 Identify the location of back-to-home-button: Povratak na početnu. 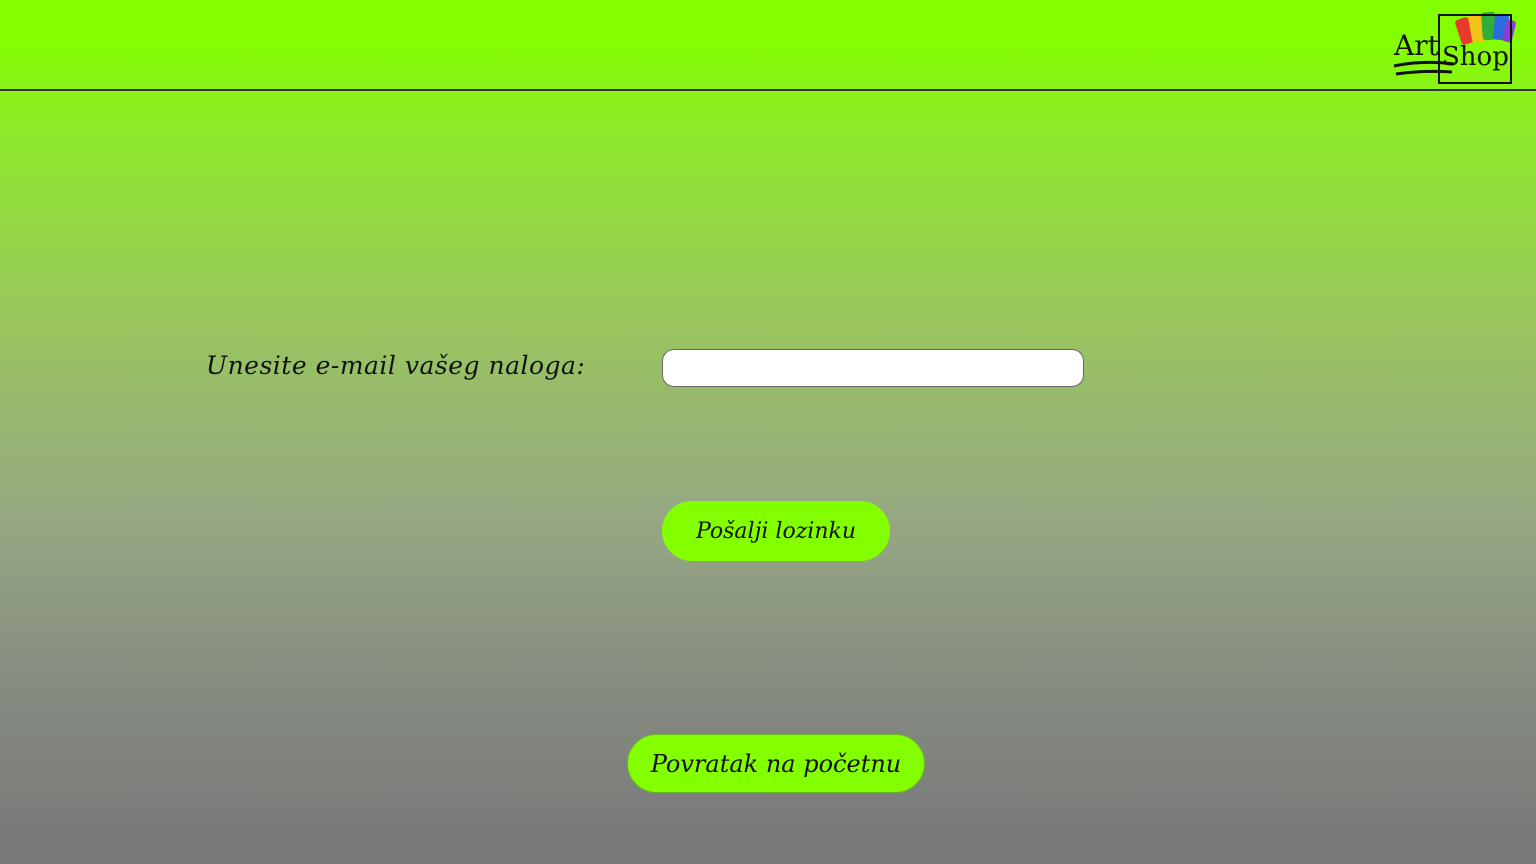
(776, 763).